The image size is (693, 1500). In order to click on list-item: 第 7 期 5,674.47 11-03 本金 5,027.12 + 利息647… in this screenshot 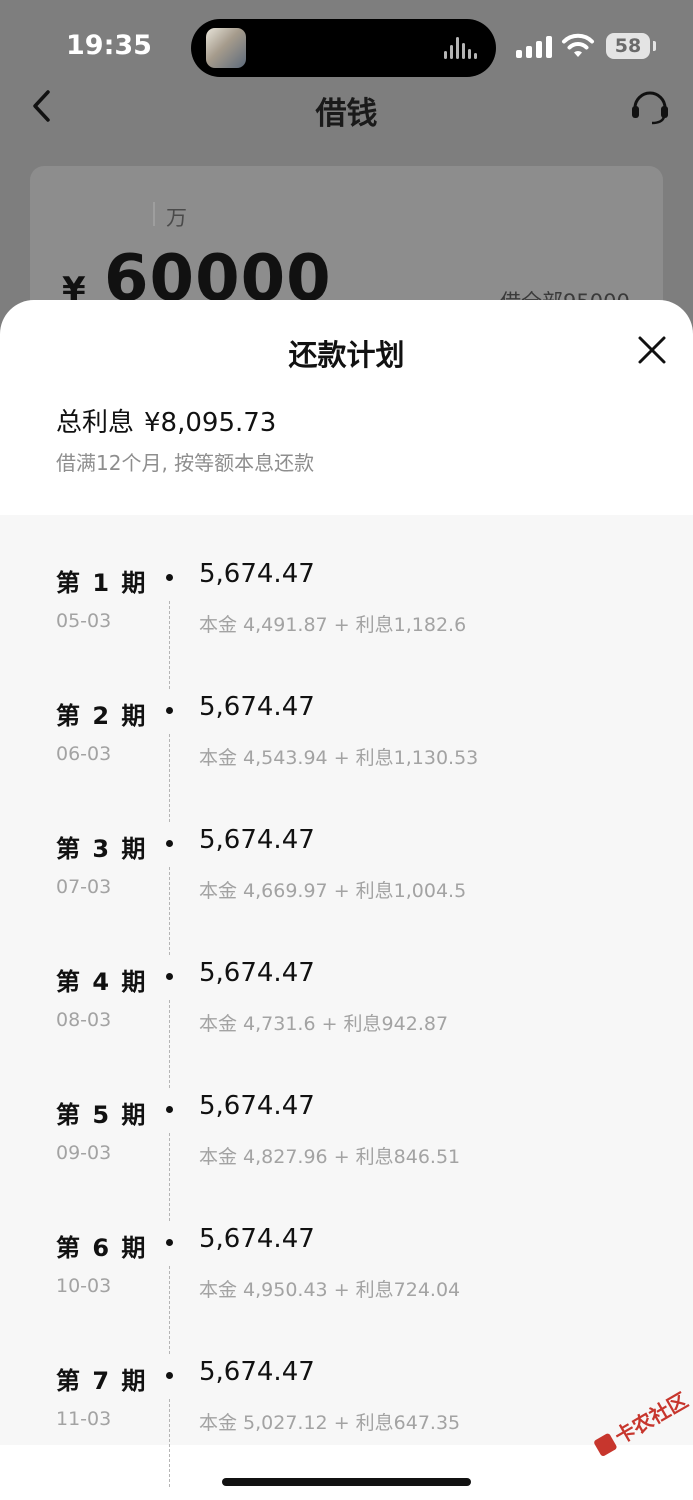, I will do `click(346, 1400)`.